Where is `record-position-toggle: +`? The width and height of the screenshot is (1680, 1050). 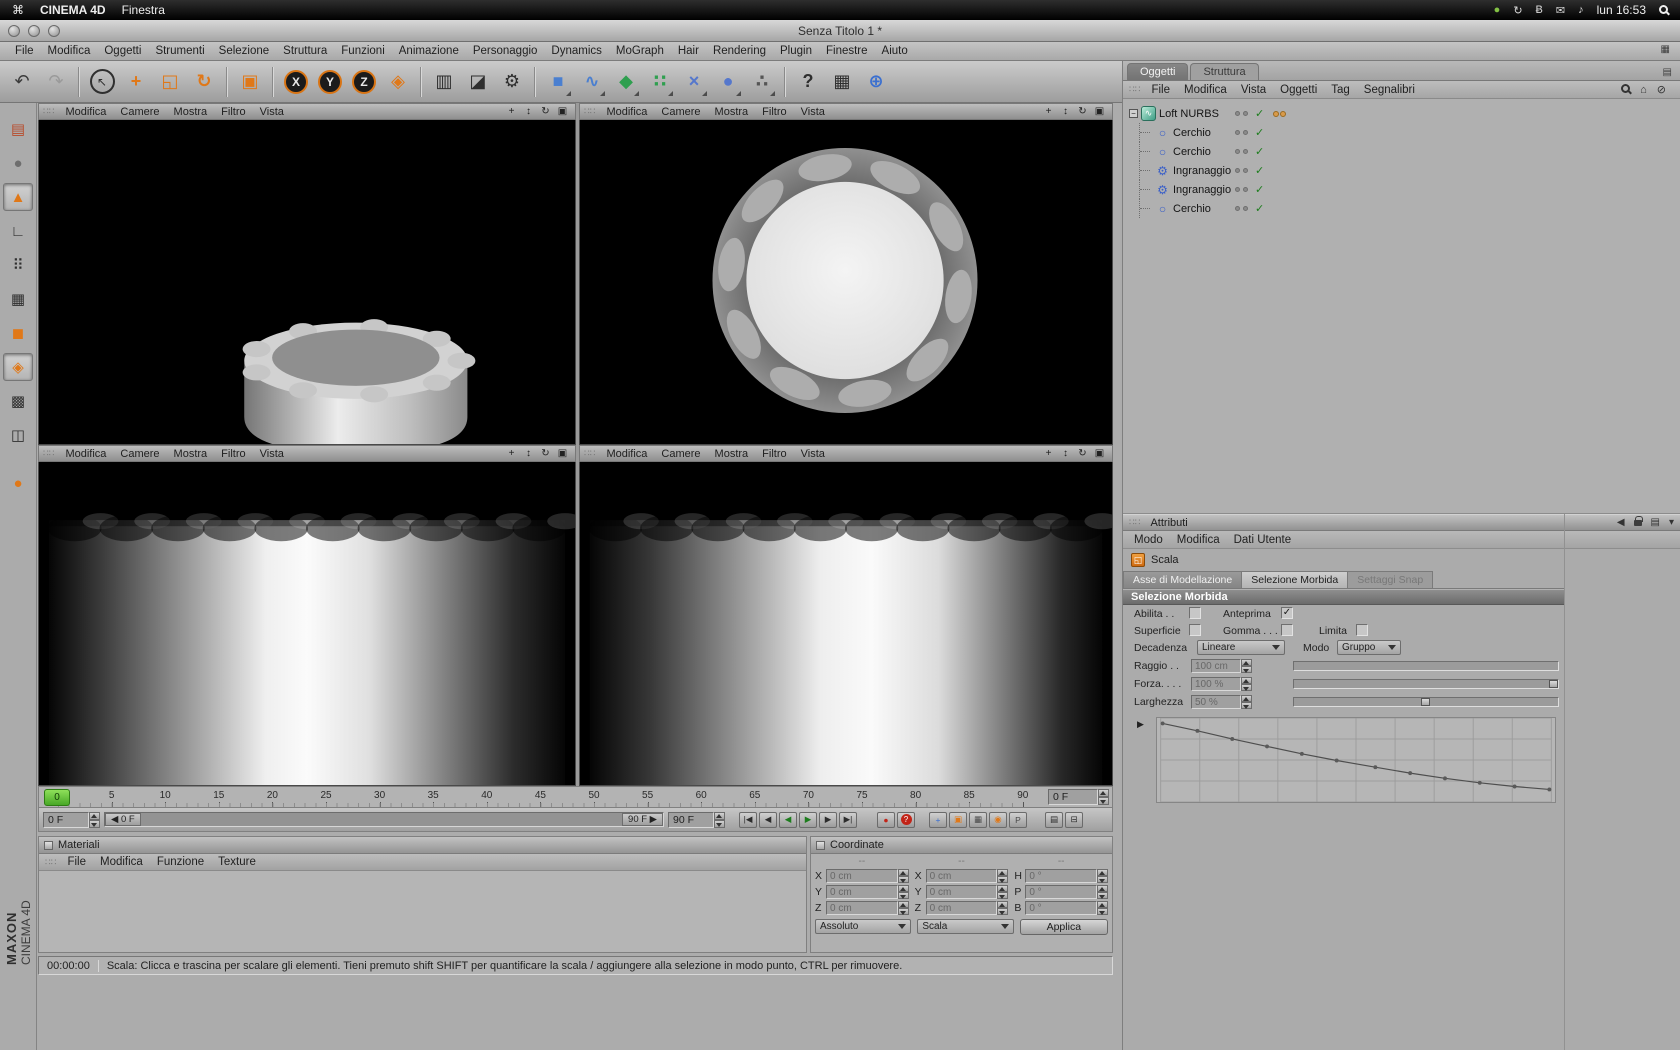
record-position-toggle: + is located at coordinates (938, 819).